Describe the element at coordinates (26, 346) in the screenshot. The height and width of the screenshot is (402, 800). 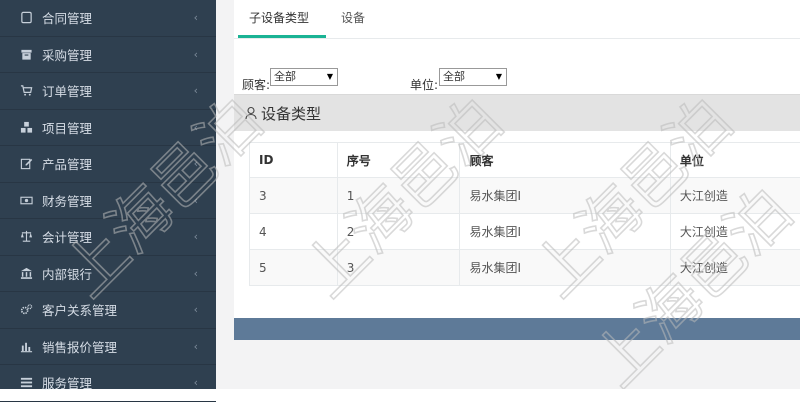
I see `bar-chart-icon` at that location.